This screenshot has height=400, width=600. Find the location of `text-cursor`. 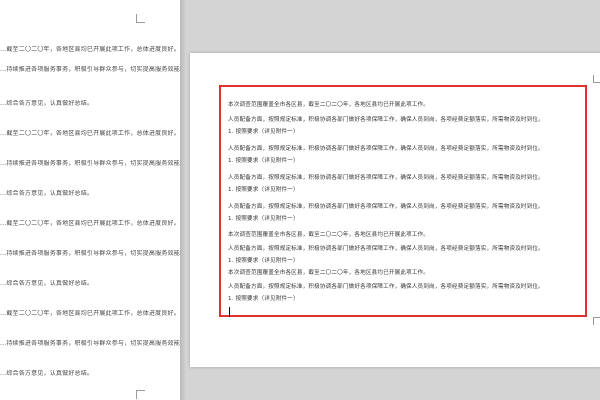

text-cursor is located at coordinates (229, 312).